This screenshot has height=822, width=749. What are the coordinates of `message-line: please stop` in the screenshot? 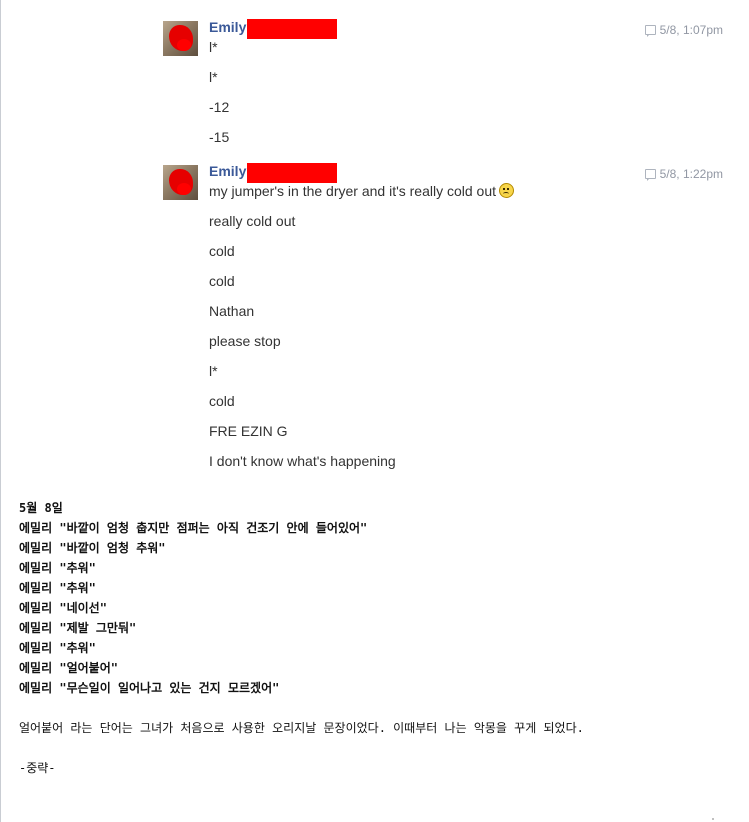 It's located at (245, 341).